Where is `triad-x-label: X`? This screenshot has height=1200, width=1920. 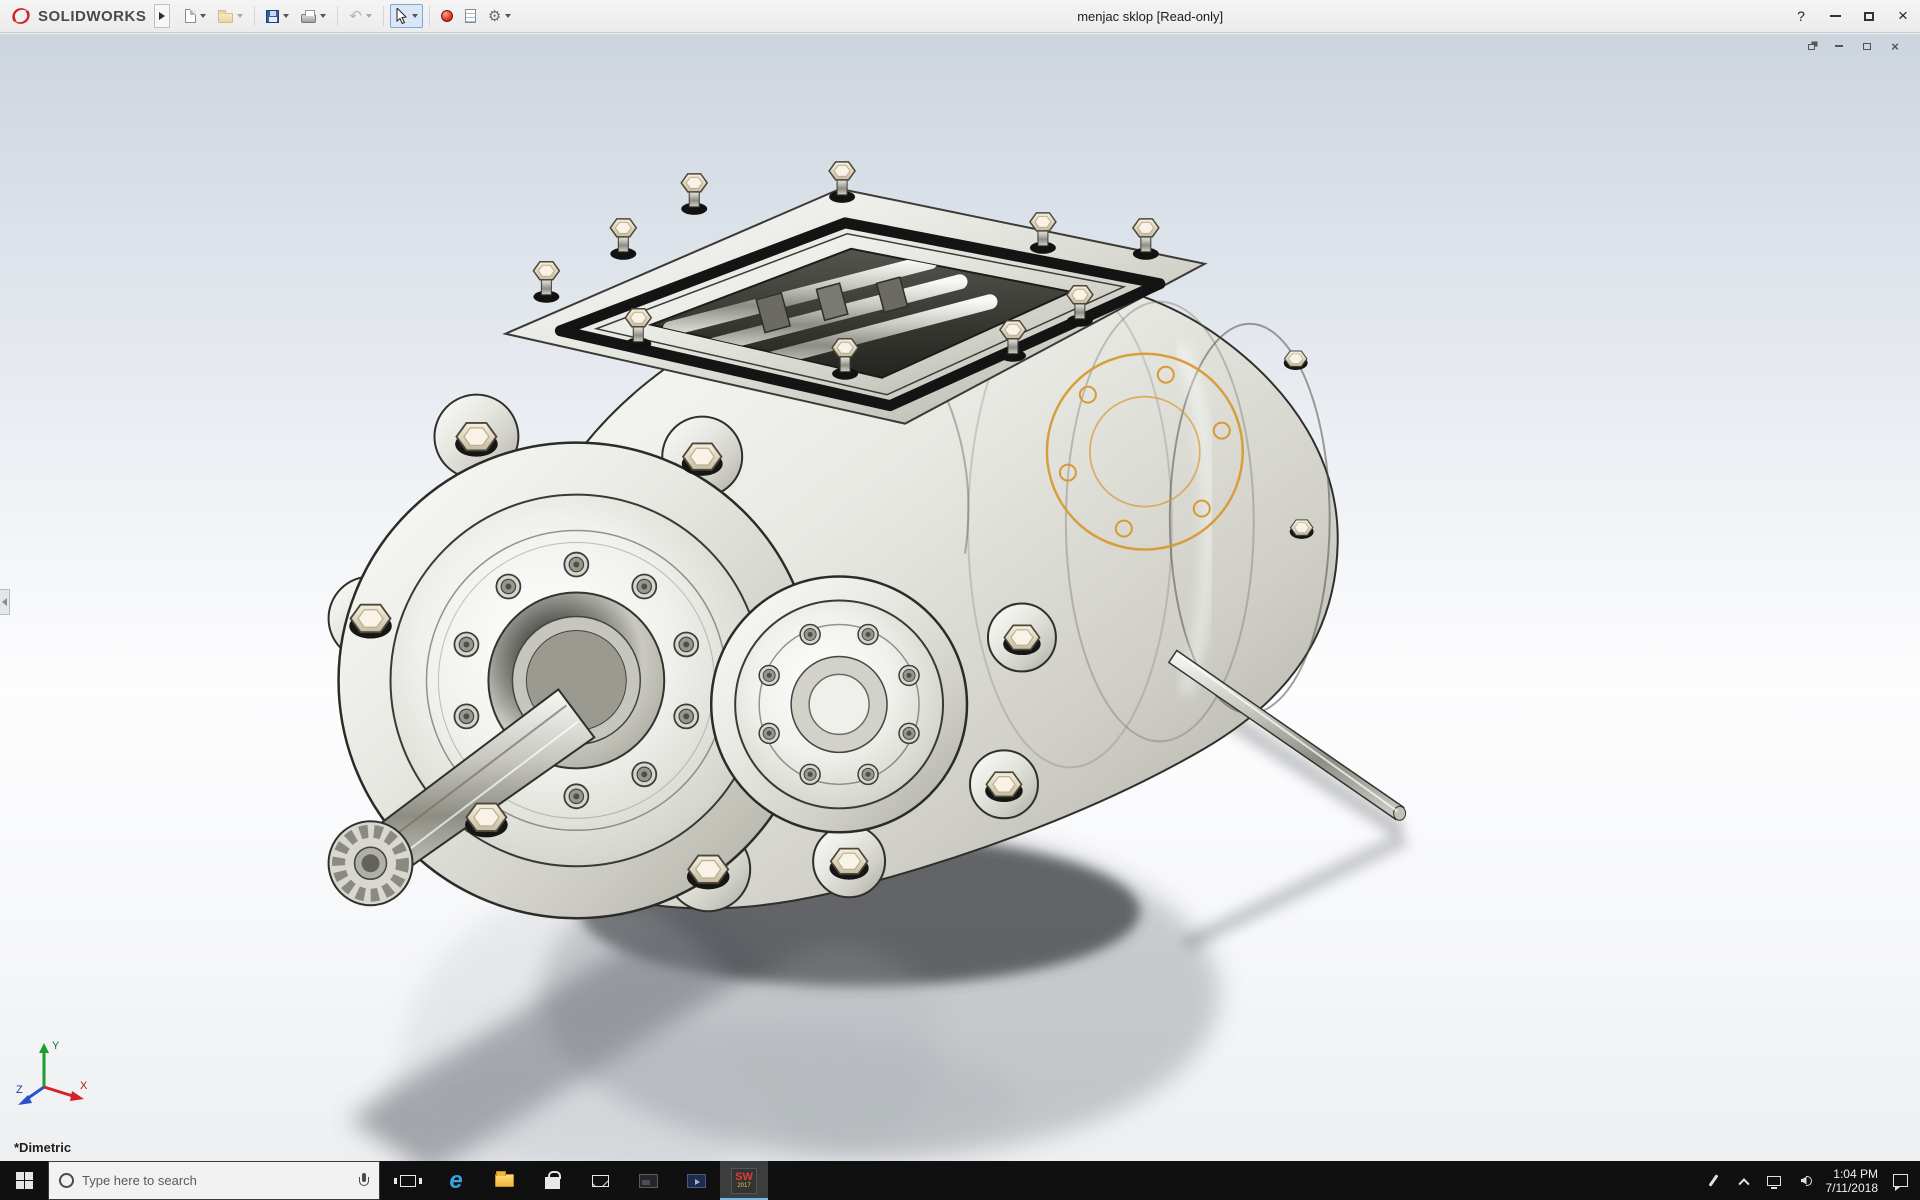
triad-x-label: X is located at coordinates (84, 1086).